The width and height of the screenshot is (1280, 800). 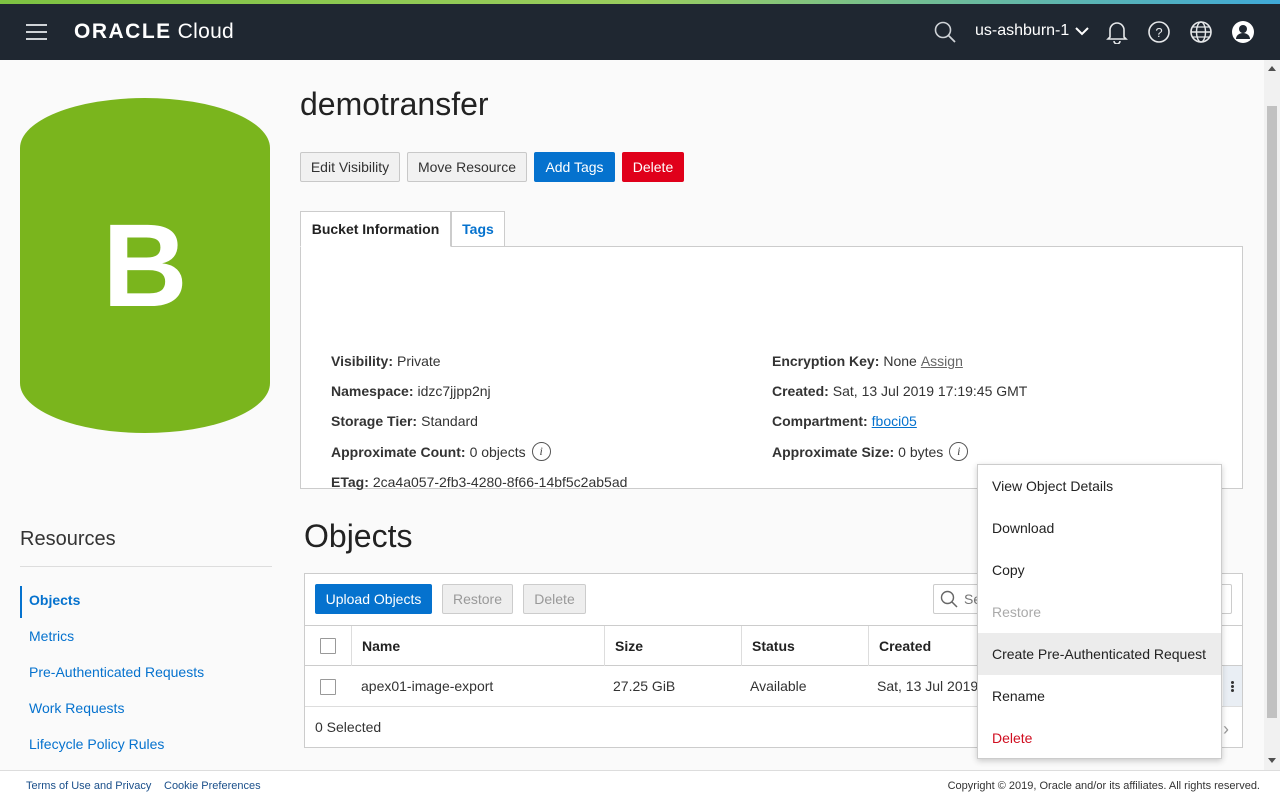 What do you see at coordinates (867, 361) in the screenshot?
I see `encryption-key-field: Encryption Key: None Assign` at bounding box center [867, 361].